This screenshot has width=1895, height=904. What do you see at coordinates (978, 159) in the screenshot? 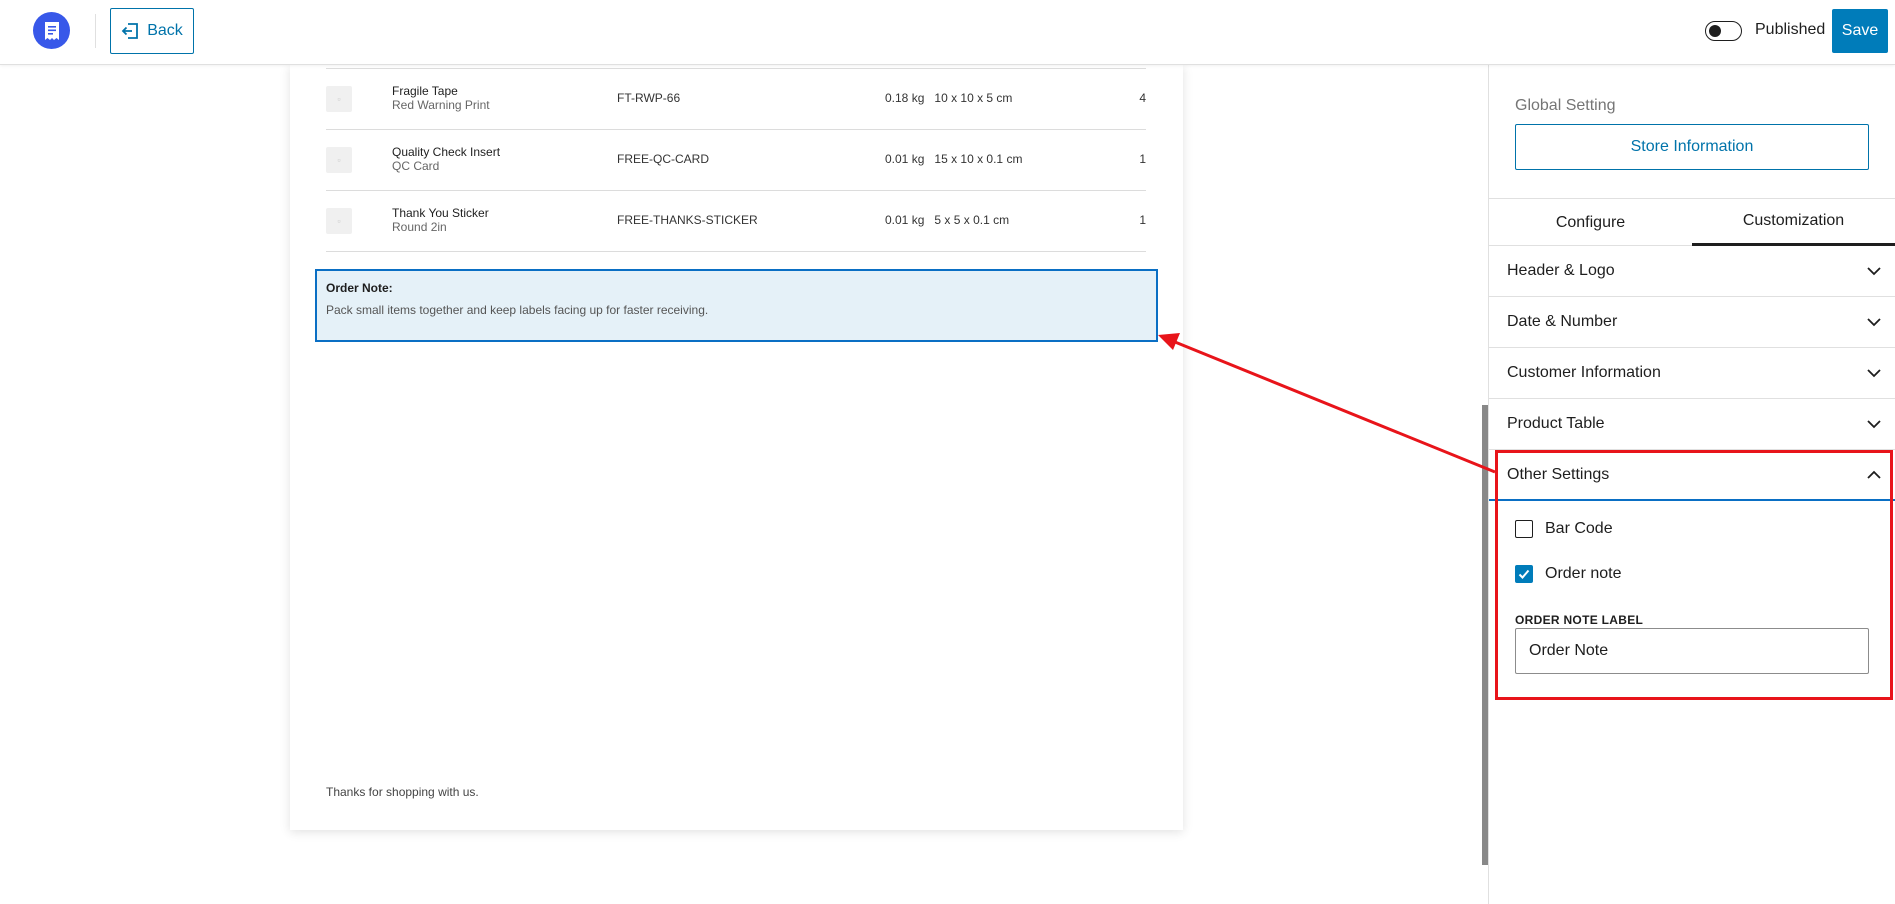
I see `product-dimensions: 15 x 10 x 0.1 cm` at bounding box center [978, 159].